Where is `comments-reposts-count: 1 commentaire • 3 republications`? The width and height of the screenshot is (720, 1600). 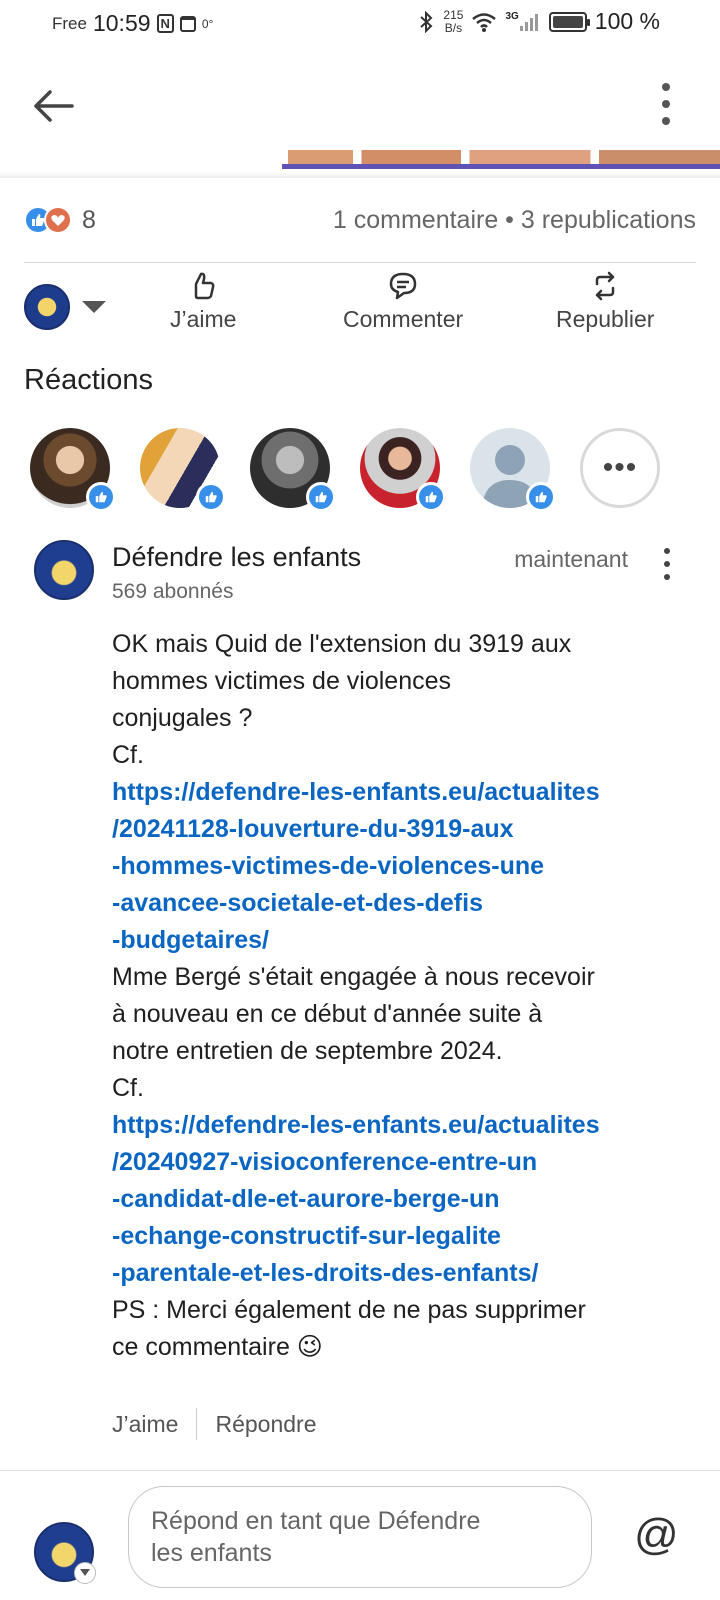
comments-reposts-count: 1 commentaire • 3 republications is located at coordinates (514, 220).